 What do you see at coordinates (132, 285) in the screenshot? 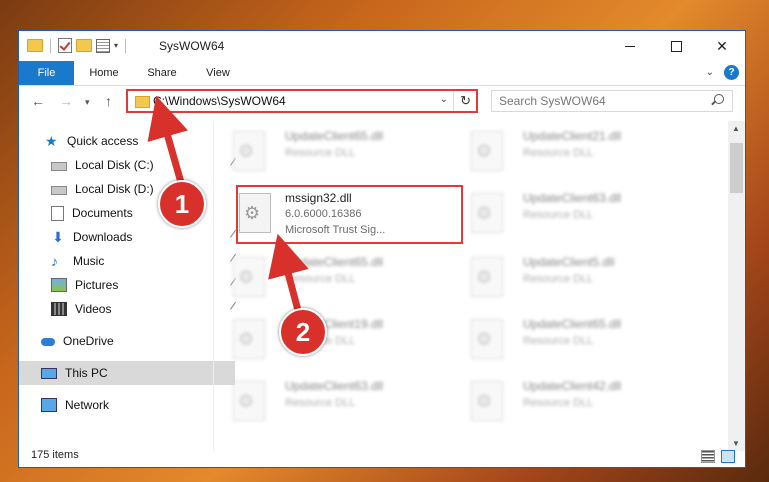
I see `sidebar-item-pictures: Pictures` at bounding box center [132, 285].